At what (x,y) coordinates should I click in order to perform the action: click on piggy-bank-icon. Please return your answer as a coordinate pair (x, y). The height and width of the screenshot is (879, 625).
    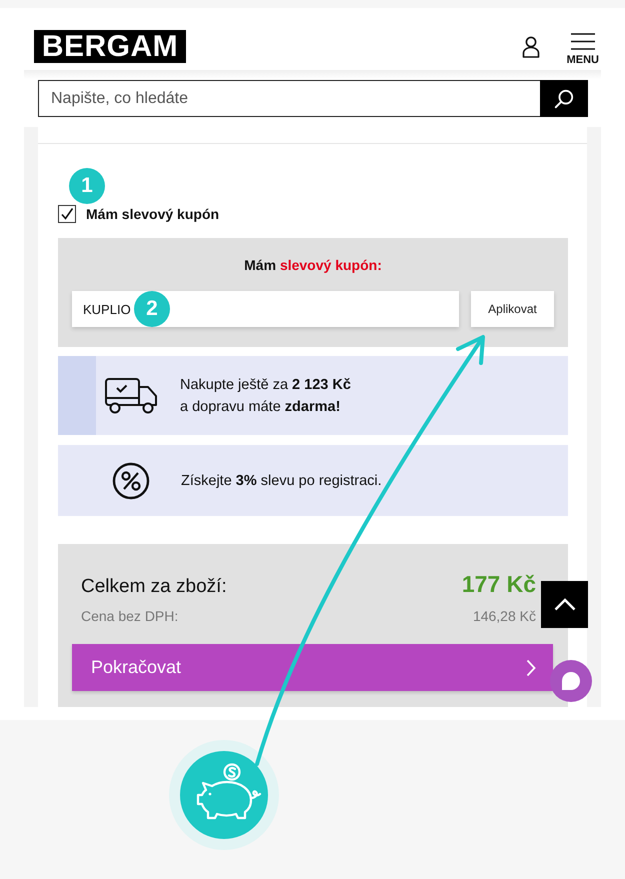
    Looking at the image, I should click on (224, 795).